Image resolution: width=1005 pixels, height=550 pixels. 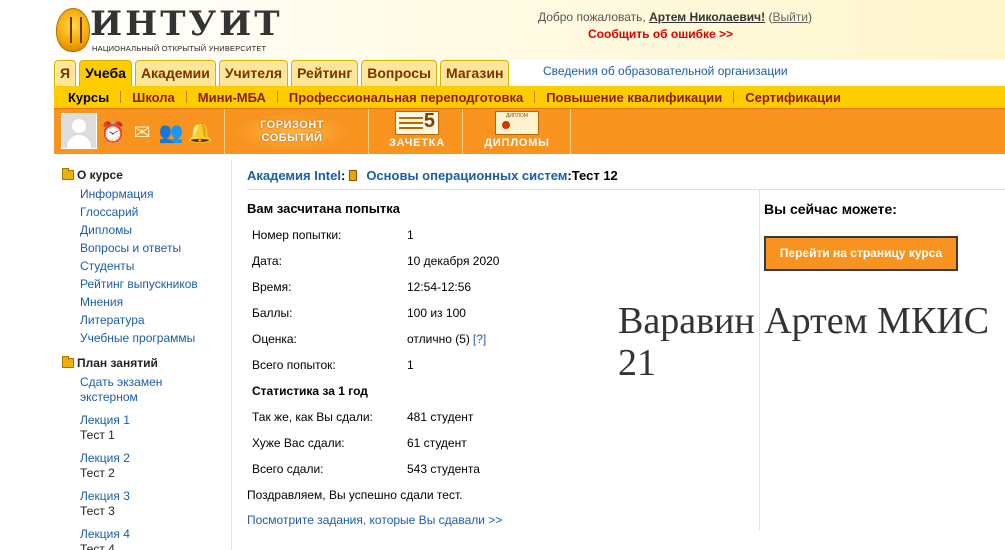 I want to click on sidebar-item-students: Студенты, so click(x=156, y=266).